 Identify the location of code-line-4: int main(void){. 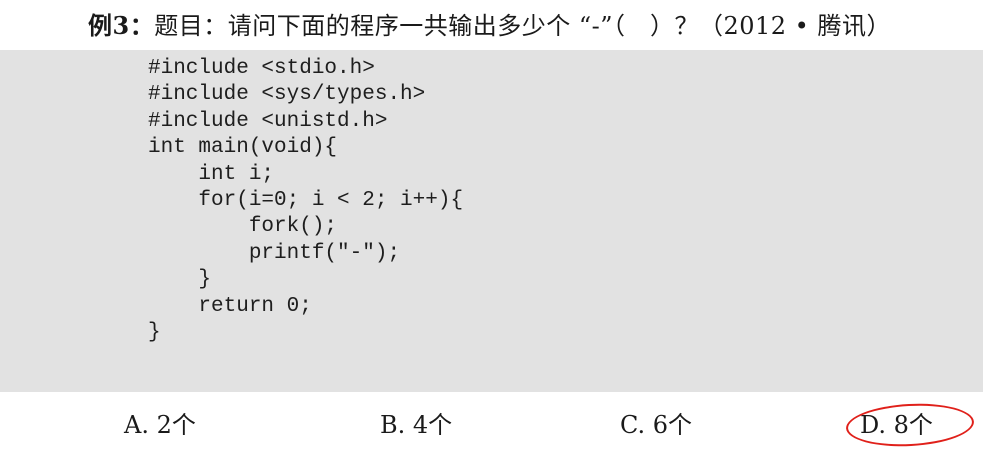
(243, 148).